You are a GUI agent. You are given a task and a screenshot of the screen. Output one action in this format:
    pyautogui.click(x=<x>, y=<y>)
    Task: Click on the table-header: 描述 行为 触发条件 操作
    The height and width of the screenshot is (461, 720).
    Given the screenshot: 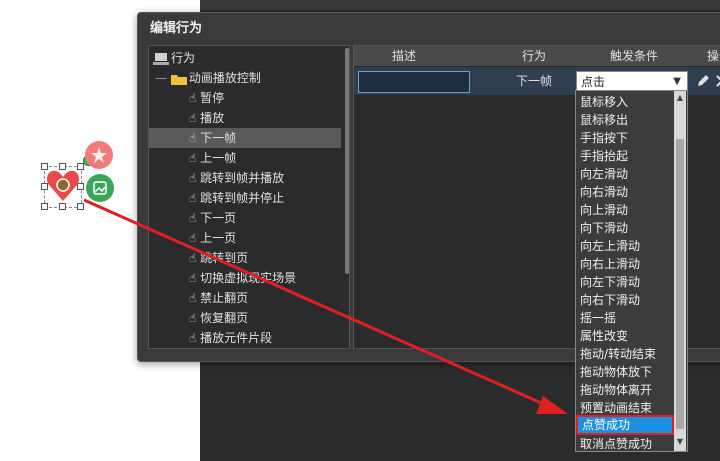 What is the action you would take?
    pyautogui.click(x=537, y=56)
    